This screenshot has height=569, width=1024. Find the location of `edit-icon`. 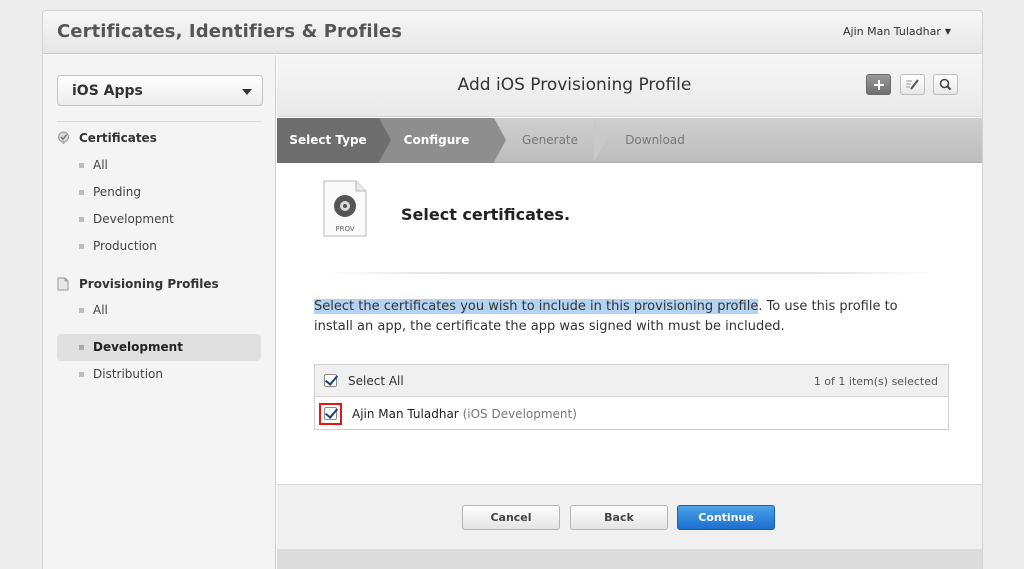

edit-icon is located at coordinates (912, 84).